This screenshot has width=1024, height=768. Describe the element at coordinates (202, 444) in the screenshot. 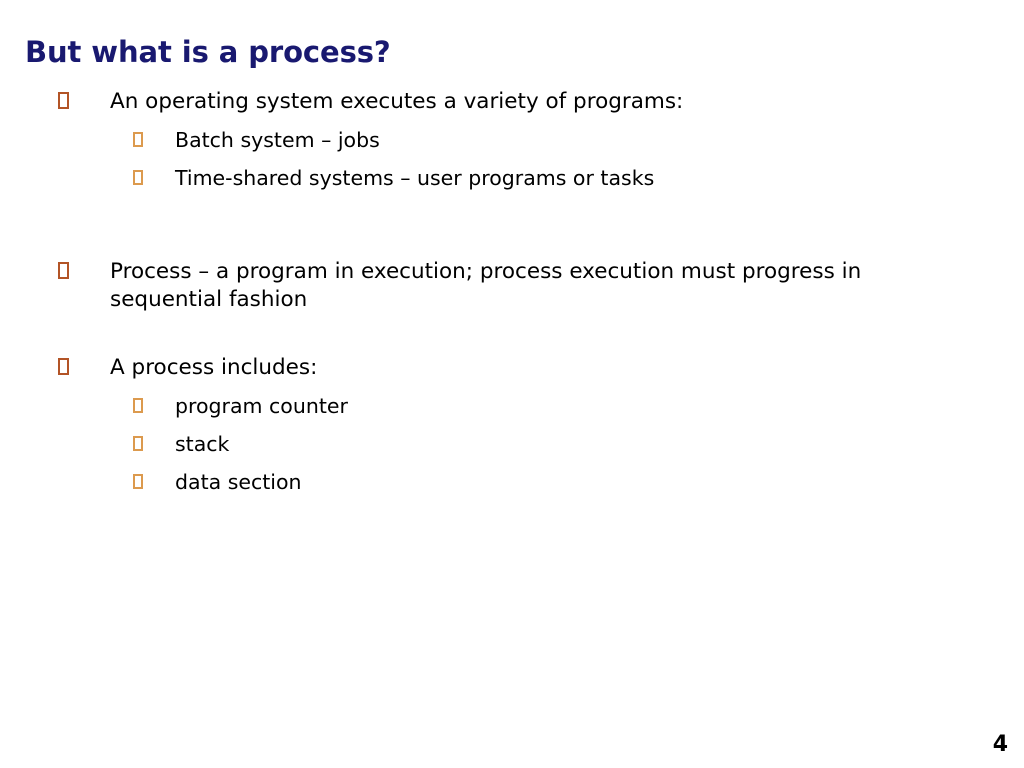

I see `bullet-text: stack` at that location.